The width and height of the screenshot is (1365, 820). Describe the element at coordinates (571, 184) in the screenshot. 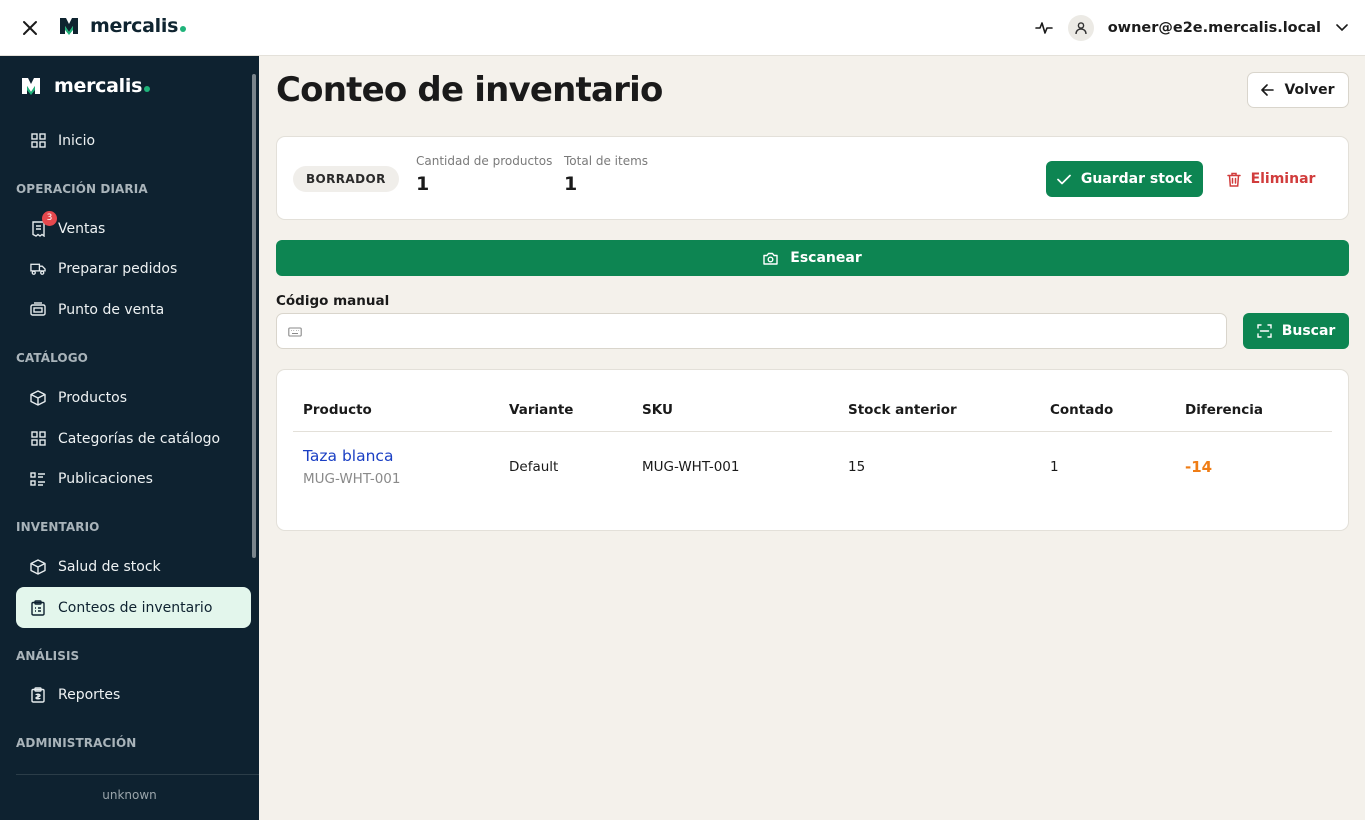

I see `items-stat-value: 1` at that location.